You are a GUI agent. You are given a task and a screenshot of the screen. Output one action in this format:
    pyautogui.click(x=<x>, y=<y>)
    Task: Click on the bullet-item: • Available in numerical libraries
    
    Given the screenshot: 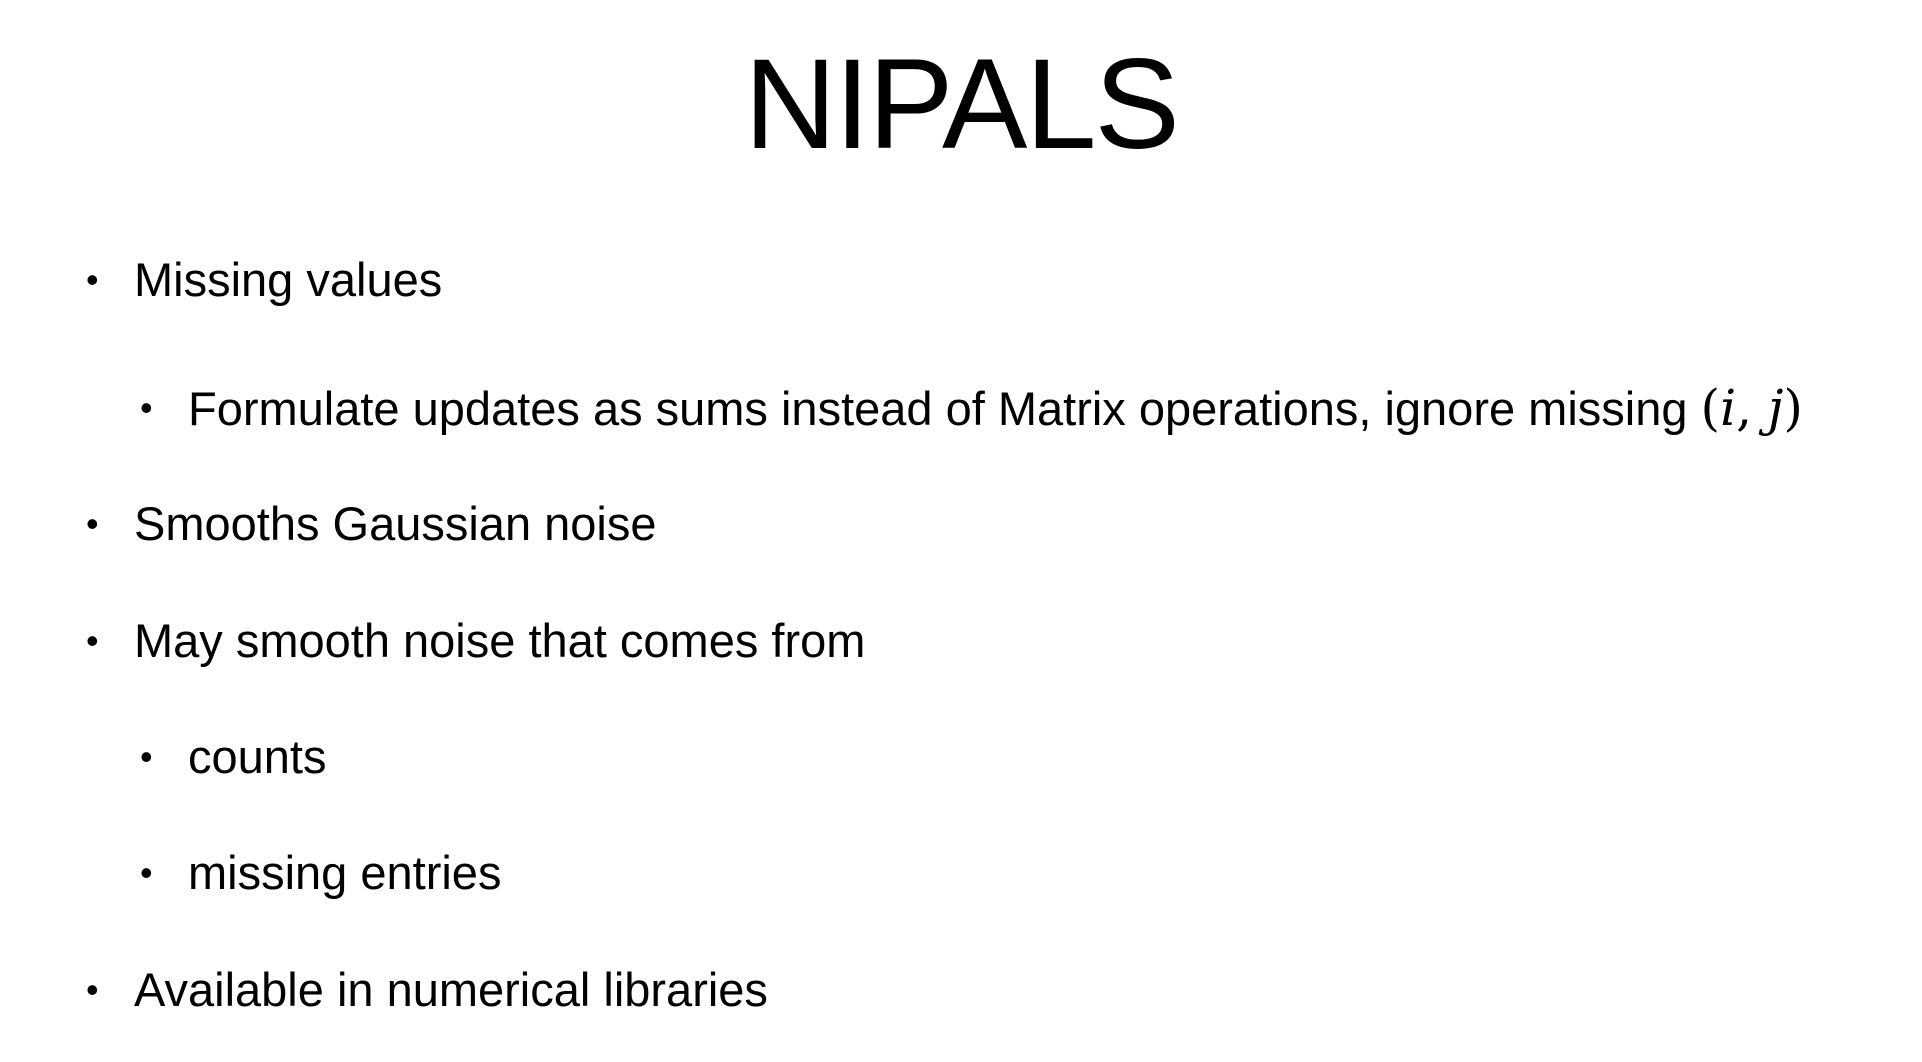 What is the action you would take?
    pyautogui.click(x=427, y=990)
    